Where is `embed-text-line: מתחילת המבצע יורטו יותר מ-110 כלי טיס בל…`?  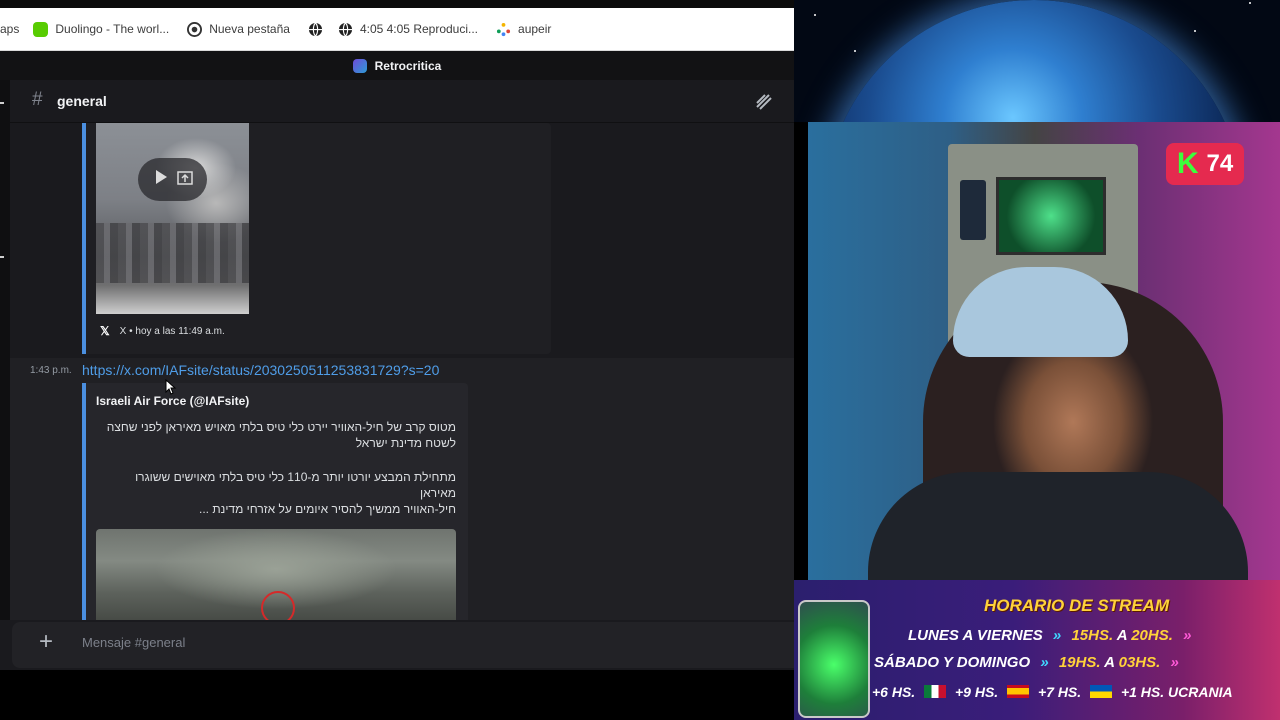 embed-text-line: מתחילת המבצע יורטו יותר מ-110 כלי טיס בל… is located at coordinates (295, 485).